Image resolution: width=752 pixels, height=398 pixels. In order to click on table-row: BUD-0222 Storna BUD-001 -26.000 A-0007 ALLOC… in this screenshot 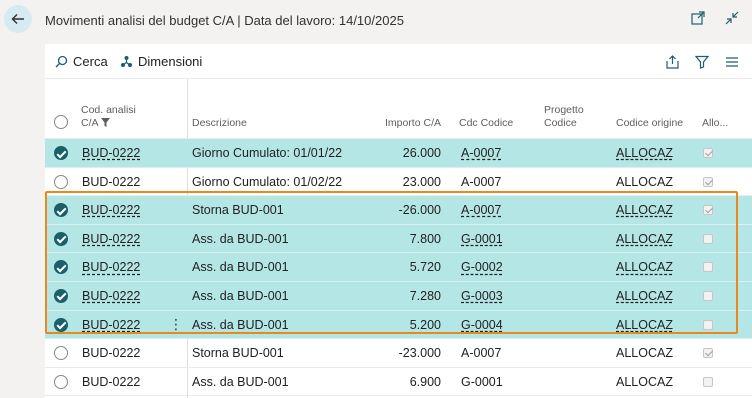, I will do `click(398, 210)`.